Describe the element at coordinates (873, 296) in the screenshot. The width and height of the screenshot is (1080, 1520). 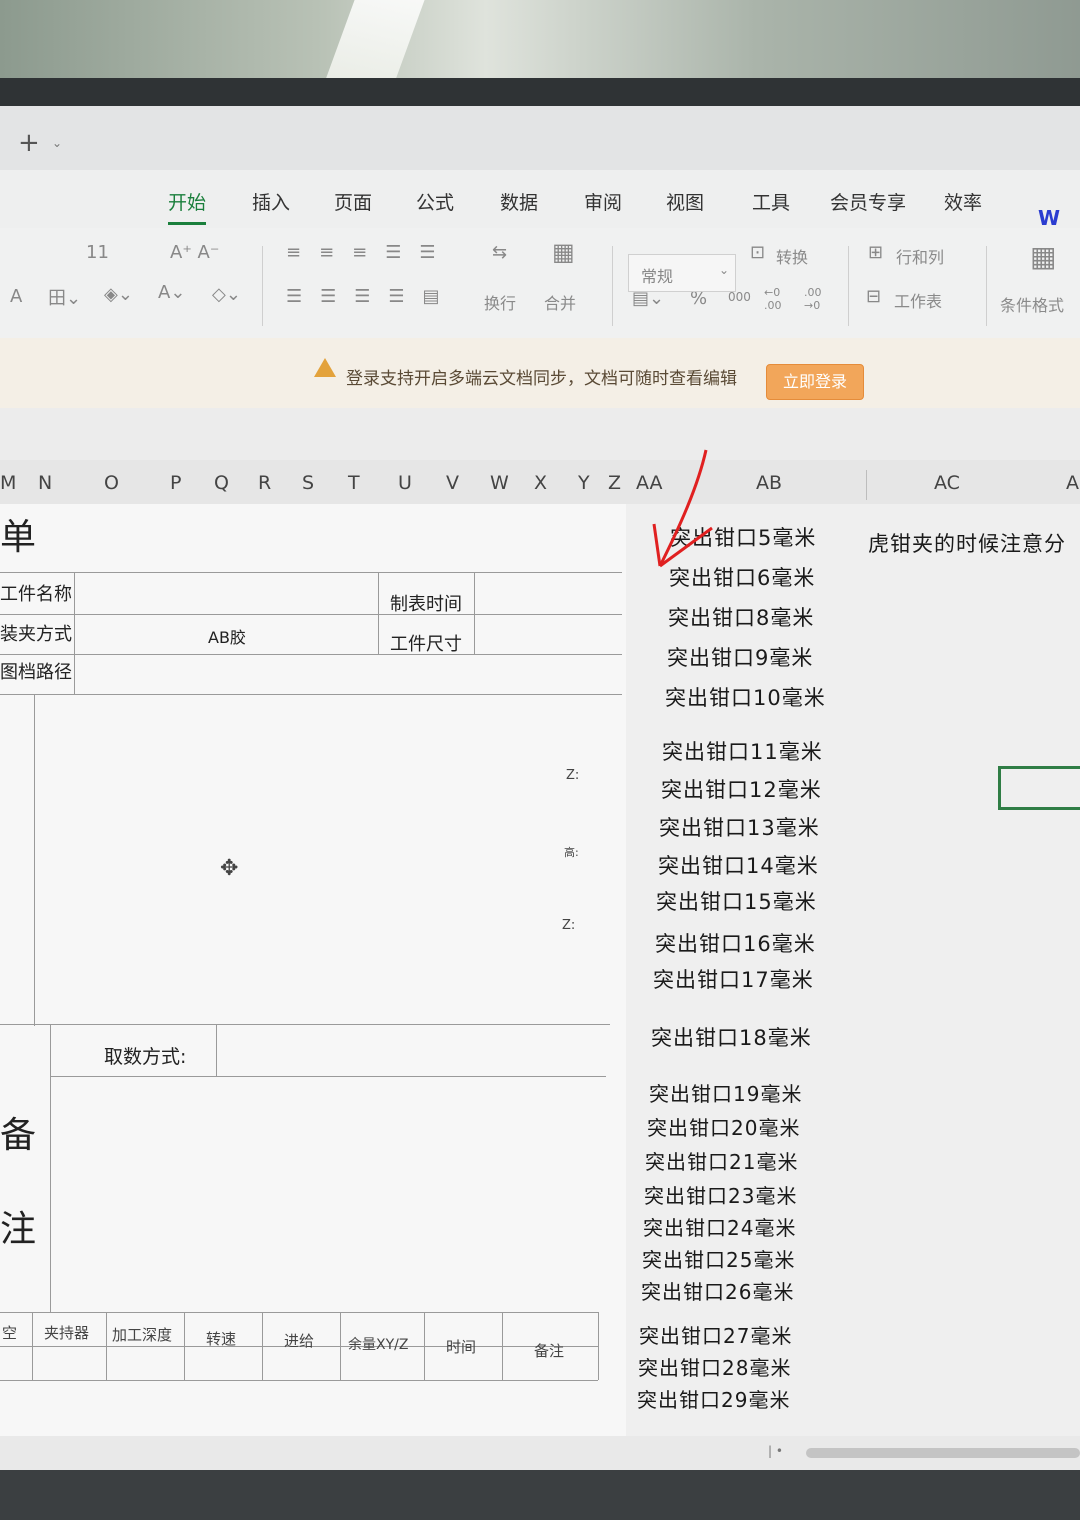
I see `worksheet-icon: ⊟` at that location.